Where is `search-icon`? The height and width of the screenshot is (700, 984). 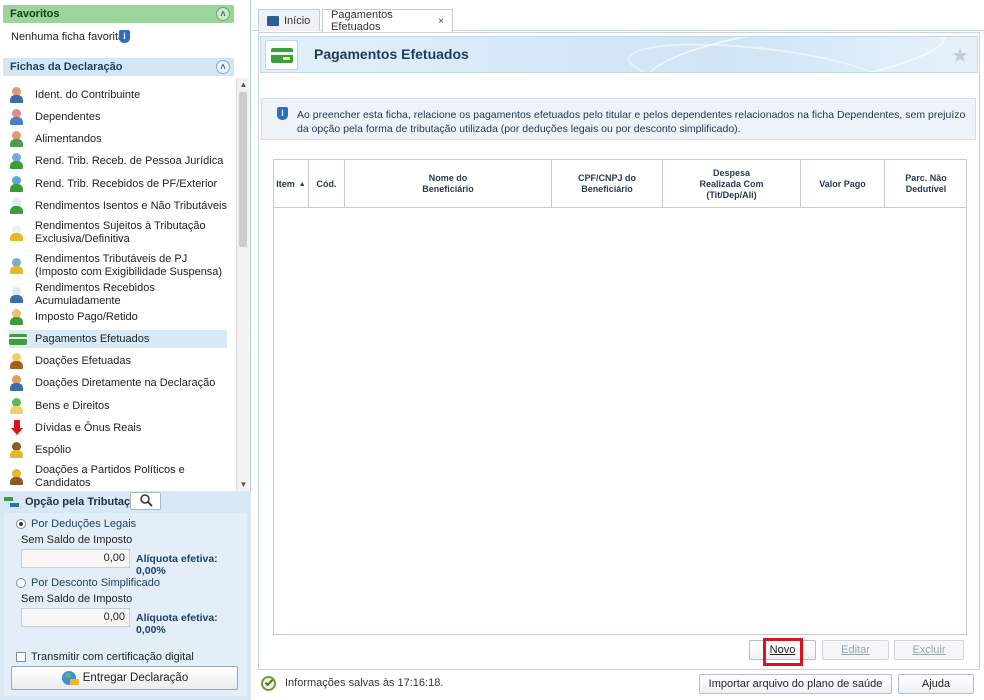
search-icon is located at coordinates (146, 500).